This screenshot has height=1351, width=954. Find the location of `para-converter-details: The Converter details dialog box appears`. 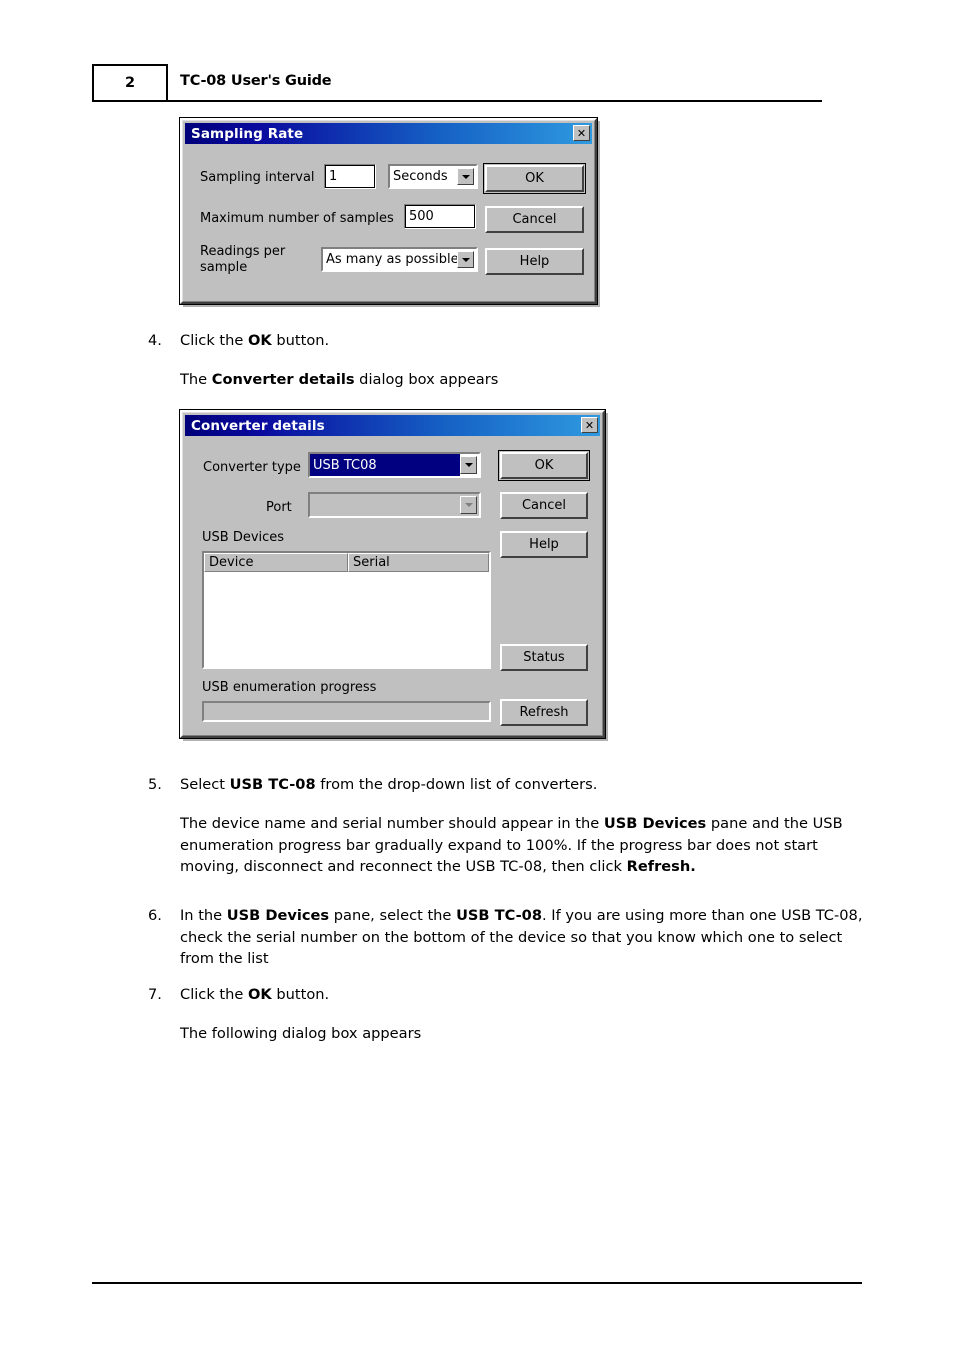

para-converter-details: The Converter details dialog box appears is located at coordinates (520, 380).